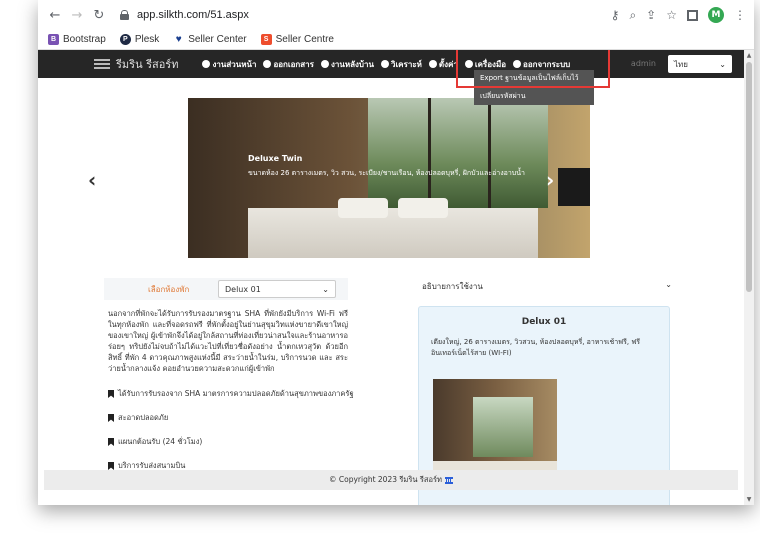  What do you see at coordinates (266, 39) in the screenshot?
I see `shopee-icon: S` at bounding box center [266, 39].